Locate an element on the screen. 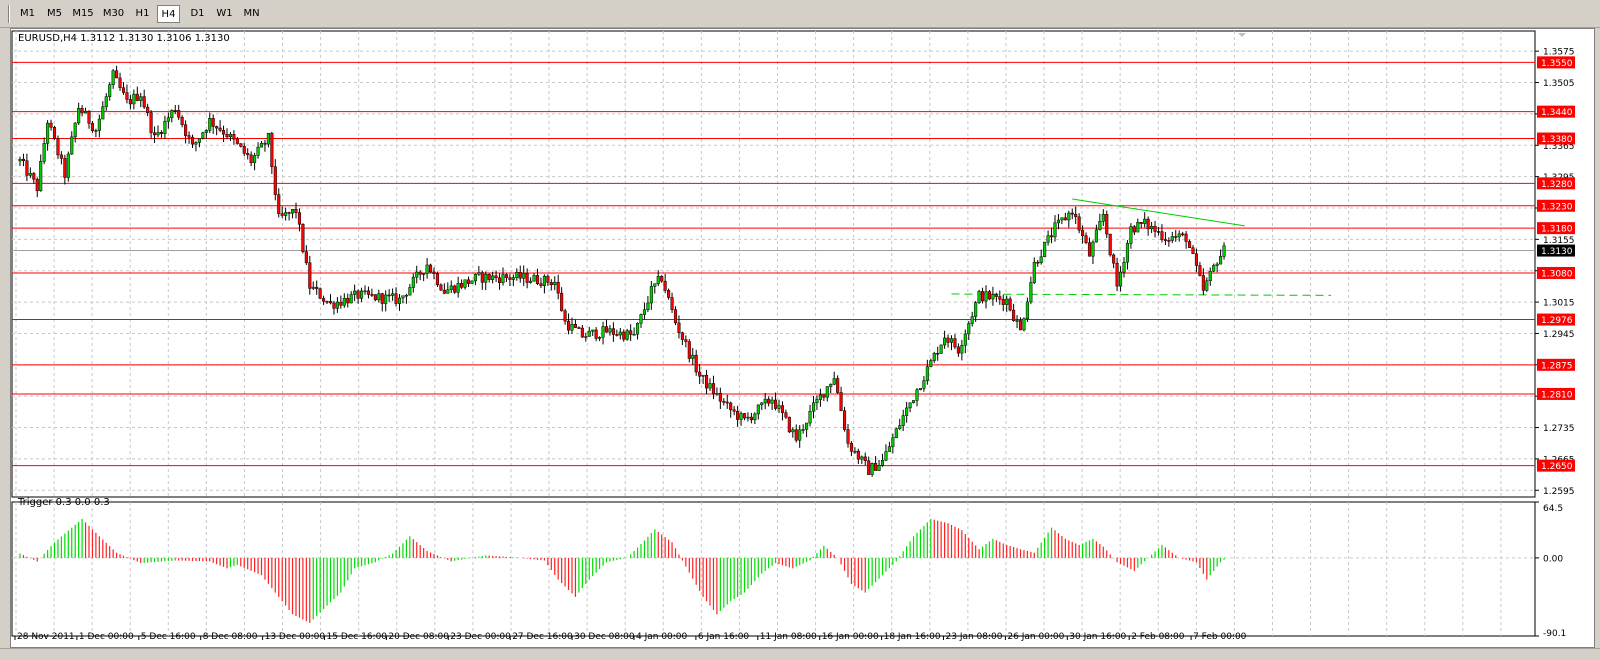 This screenshot has width=1600, height=660. indicator-y-tick-label: -90.1 is located at coordinates (1554, 634).